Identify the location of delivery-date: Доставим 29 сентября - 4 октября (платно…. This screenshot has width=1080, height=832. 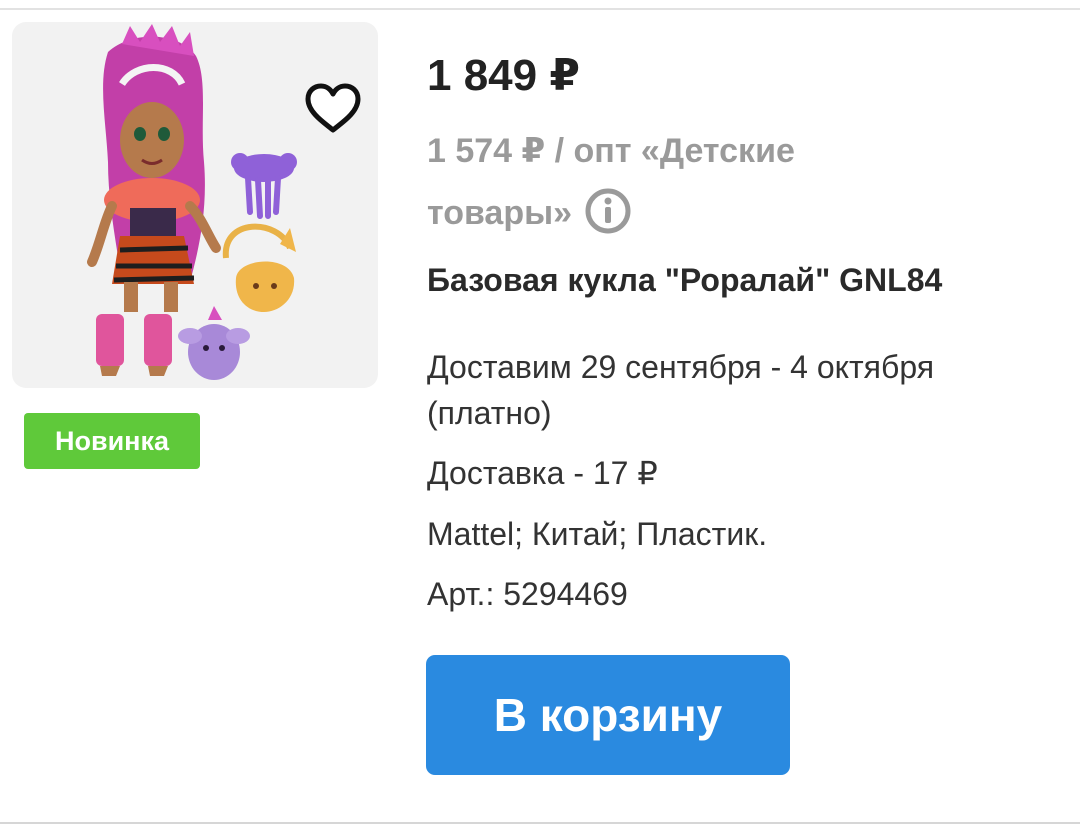
(681, 390).